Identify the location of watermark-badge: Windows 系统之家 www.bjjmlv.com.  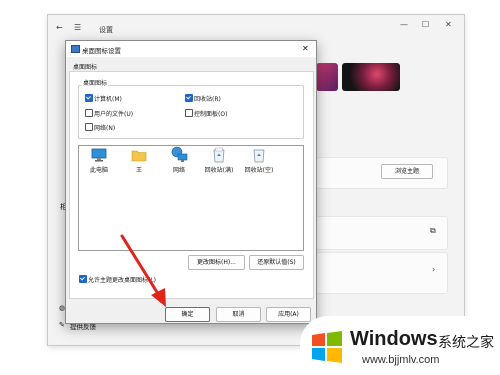
(400, 345).